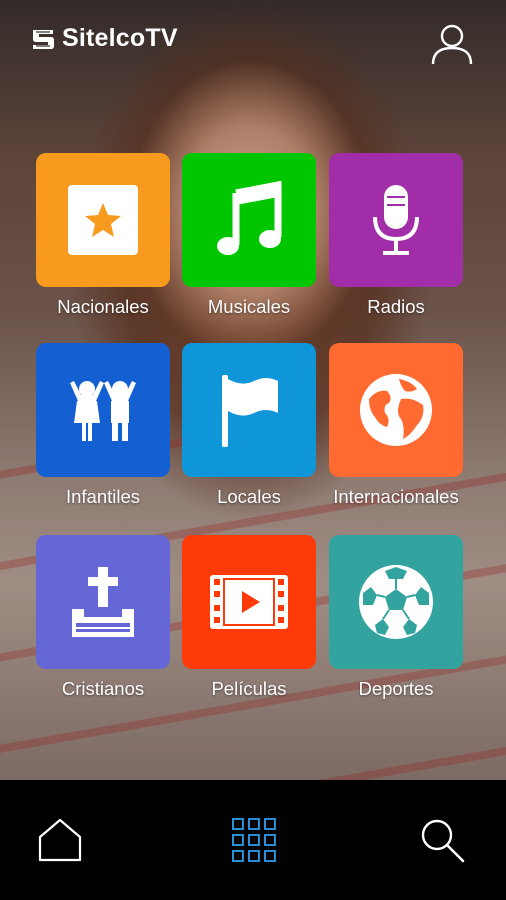  Describe the element at coordinates (103, 688) in the screenshot. I see `label-cristianos: Cristianos` at that location.